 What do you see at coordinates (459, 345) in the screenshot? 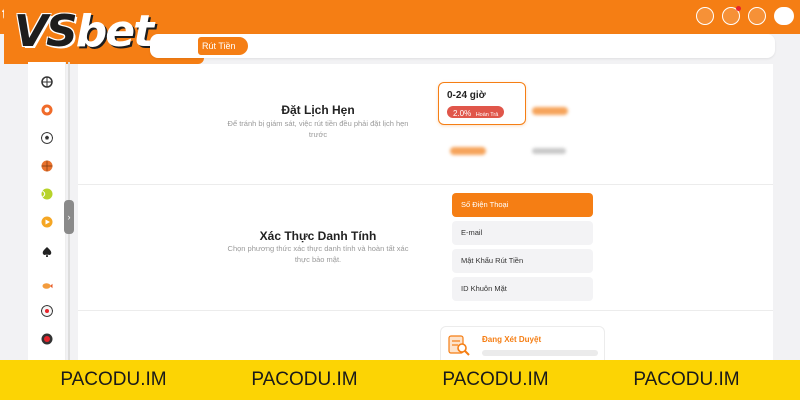
I see `document-search-icon` at bounding box center [459, 345].